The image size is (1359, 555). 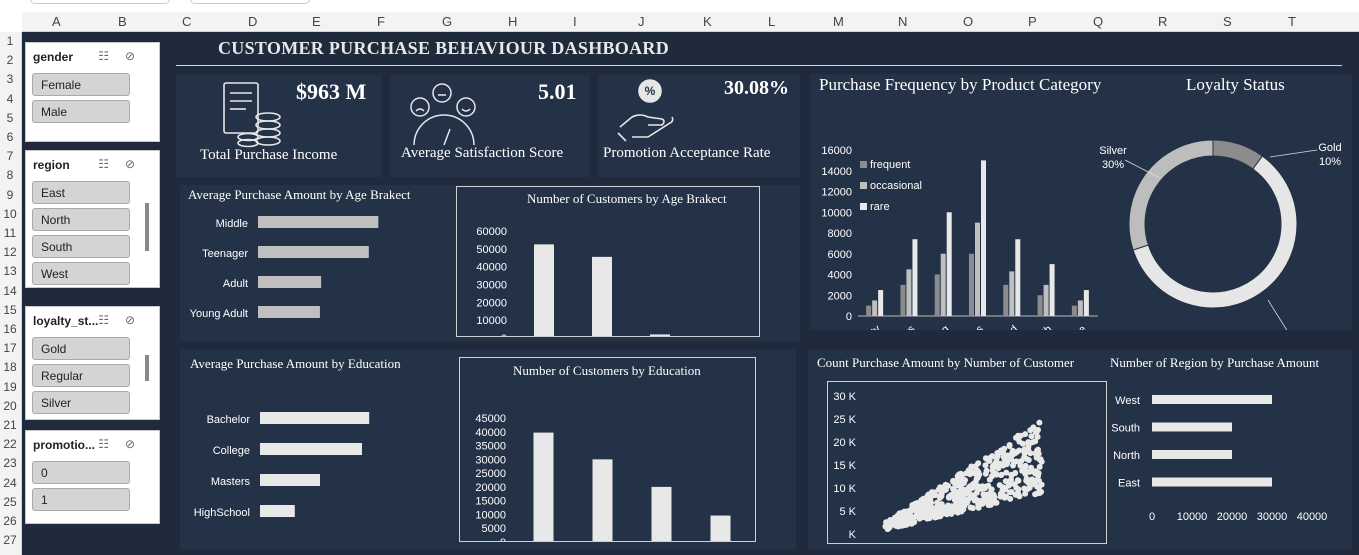 I want to click on column-header: G, so click(x=447, y=21).